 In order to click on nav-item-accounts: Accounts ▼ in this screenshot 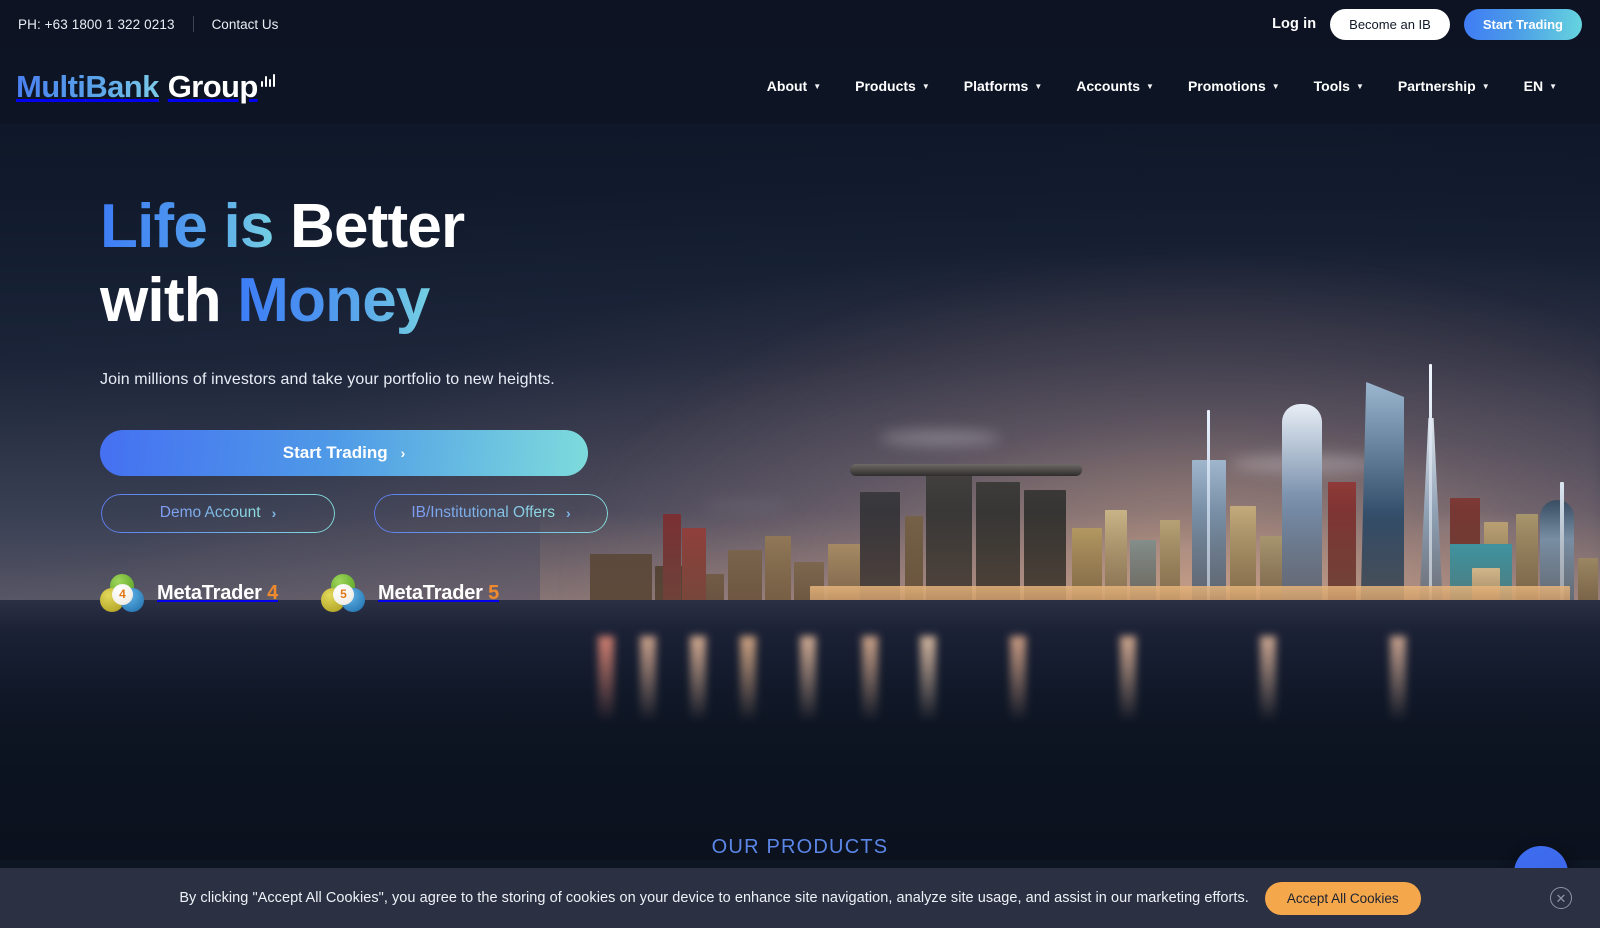, I will do `click(1115, 86)`.